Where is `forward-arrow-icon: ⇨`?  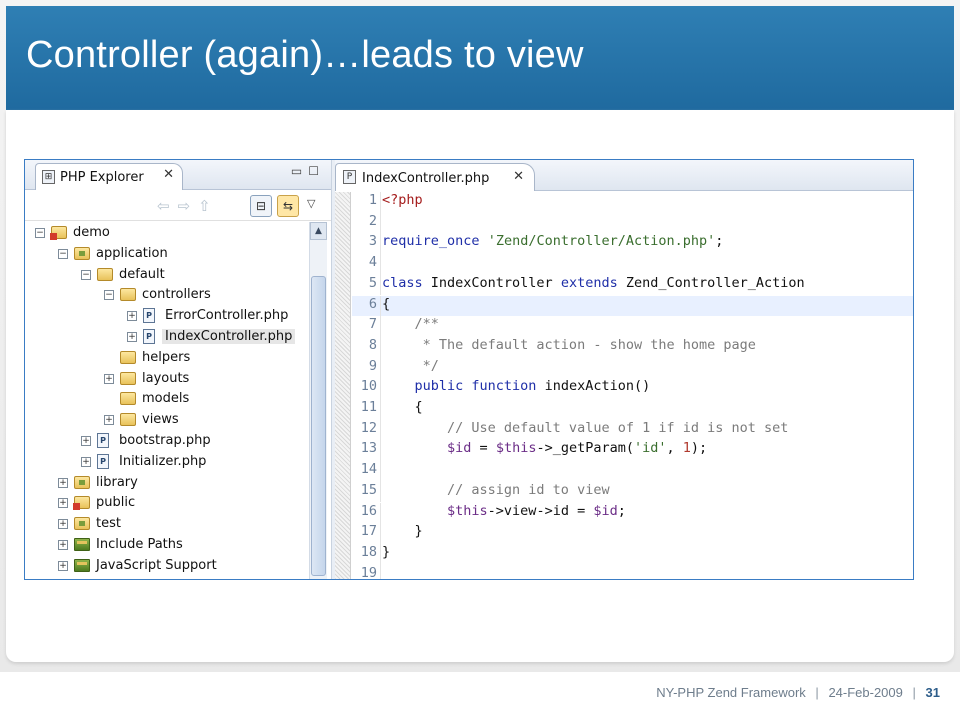
forward-arrow-icon: ⇨ is located at coordinates (188, 206).